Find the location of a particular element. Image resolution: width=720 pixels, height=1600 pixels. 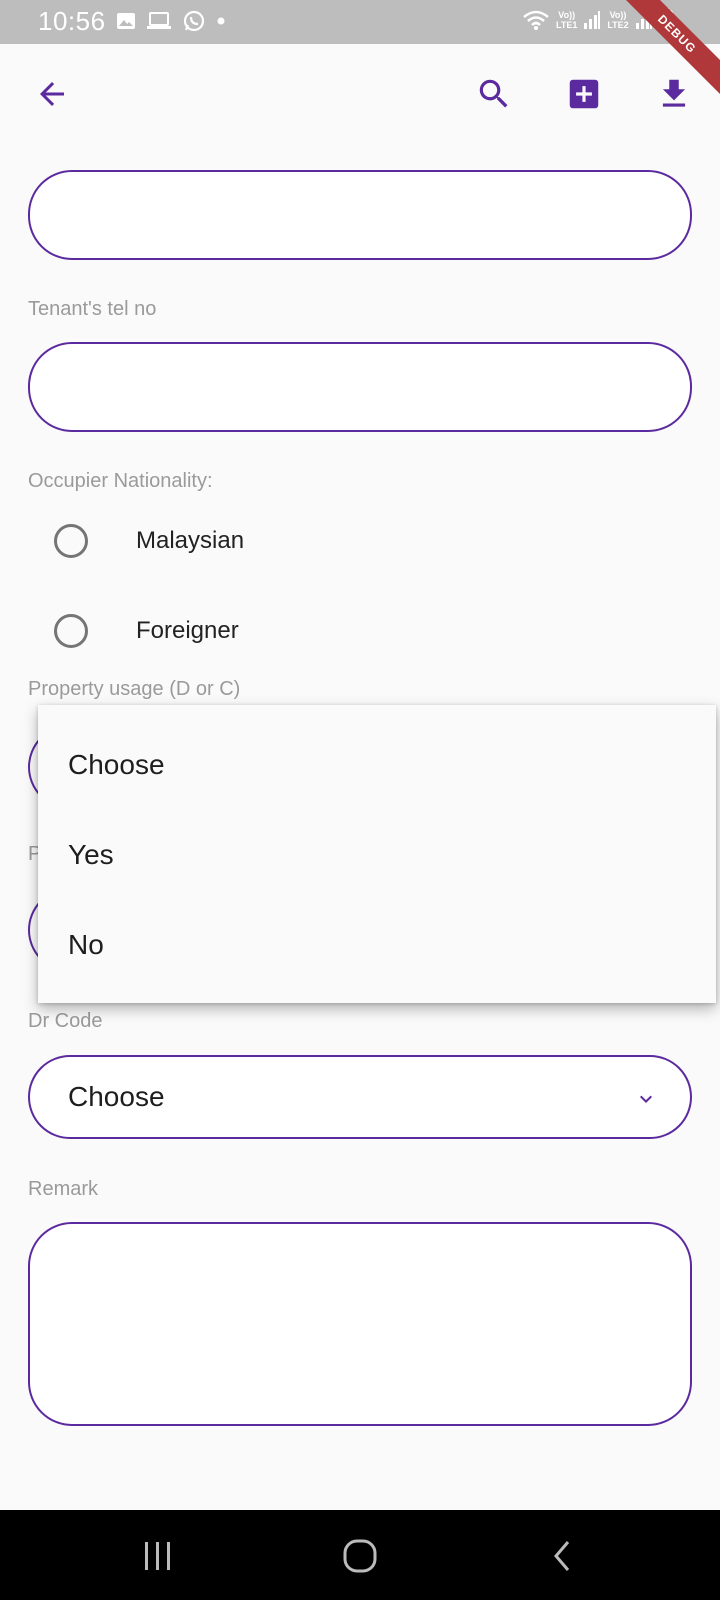

top-text-field is located at coordinates (360, 215).